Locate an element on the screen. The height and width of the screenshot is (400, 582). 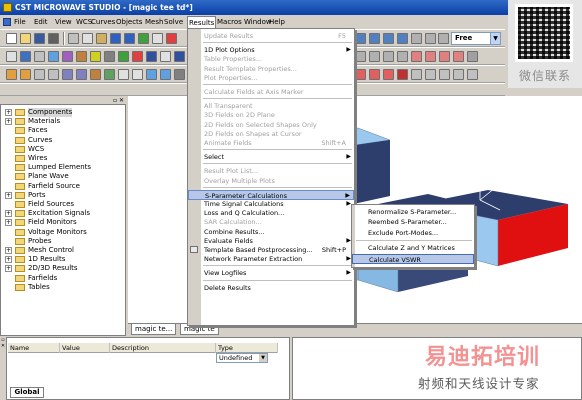
menu-macros: Macros is located at coordinates (229, 22).